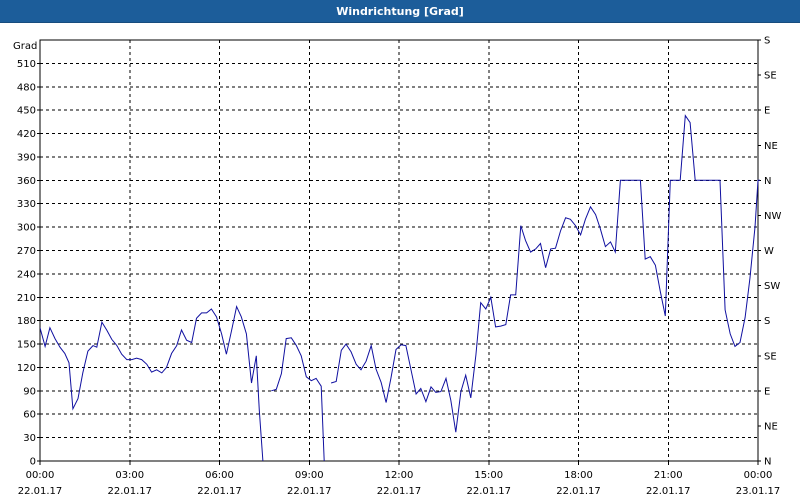  Describe the element at coordinates (488, 475) in the screenshot. I see `x-tick-time: 15:00` at that location.